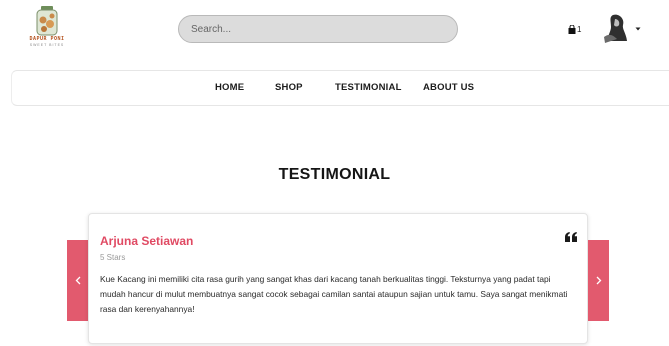 The width and height of the screenshot is (669, 346). Describe the element at coordinates (113, 257) in the screenshot. I see `rating-text: 5 Stars` at that location.